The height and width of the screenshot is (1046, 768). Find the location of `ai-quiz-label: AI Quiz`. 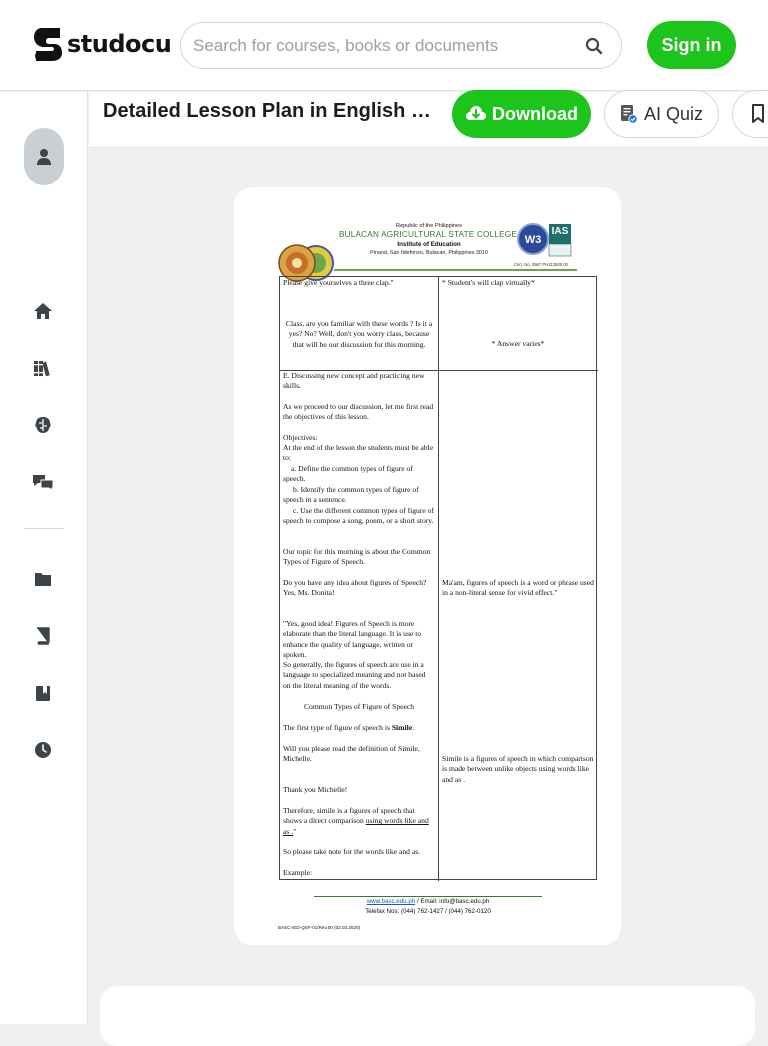

ai-quiz-label: AI Quiz is located at coordinates (673, 113).